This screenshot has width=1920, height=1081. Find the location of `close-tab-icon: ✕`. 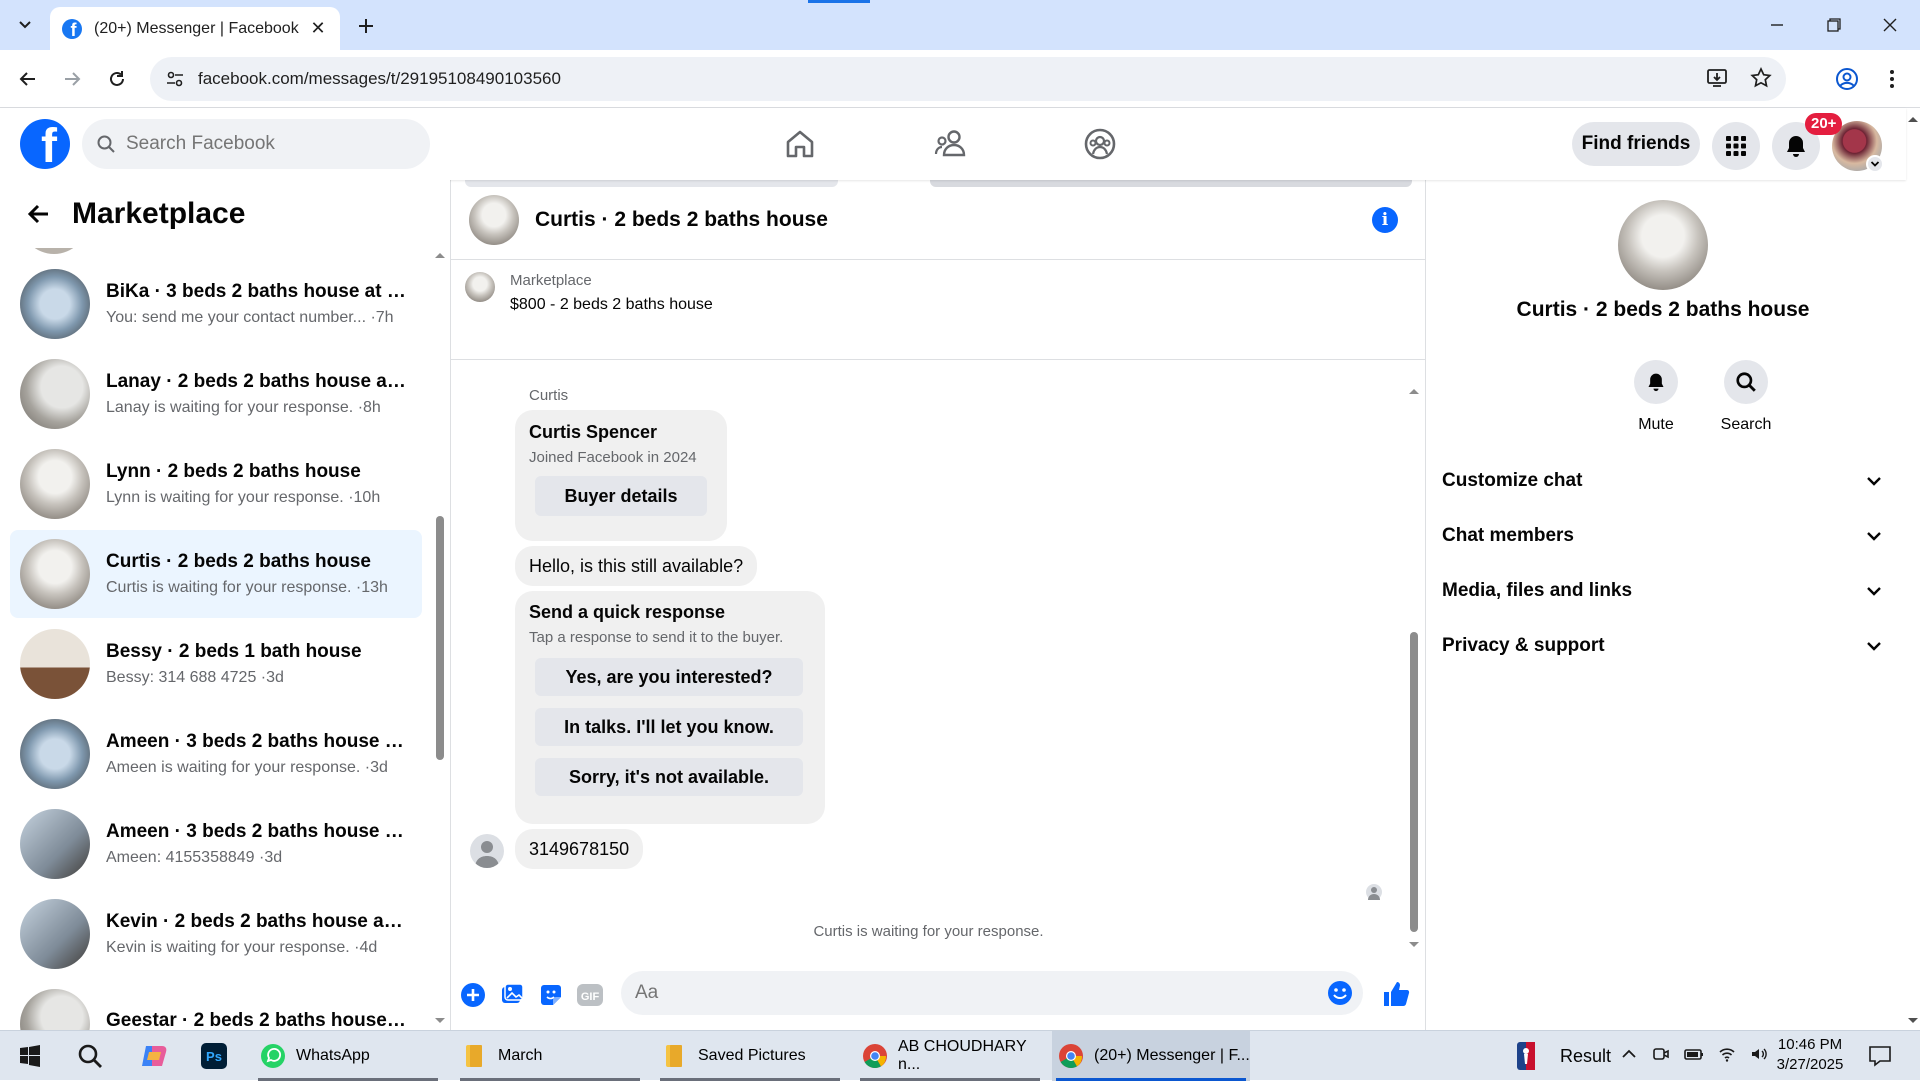

close-tab-icon: ✕ is located at coordinates (318, 28).